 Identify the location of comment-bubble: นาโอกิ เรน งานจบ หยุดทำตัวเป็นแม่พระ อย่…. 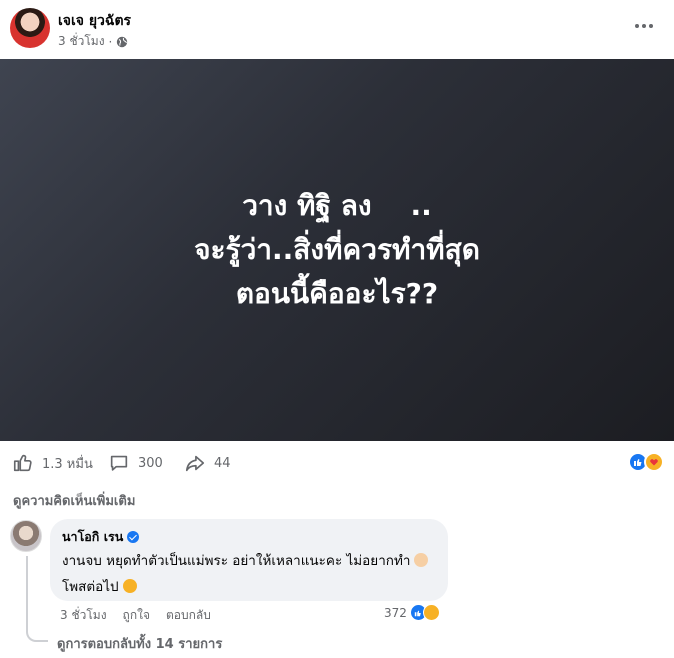
(249, 560).